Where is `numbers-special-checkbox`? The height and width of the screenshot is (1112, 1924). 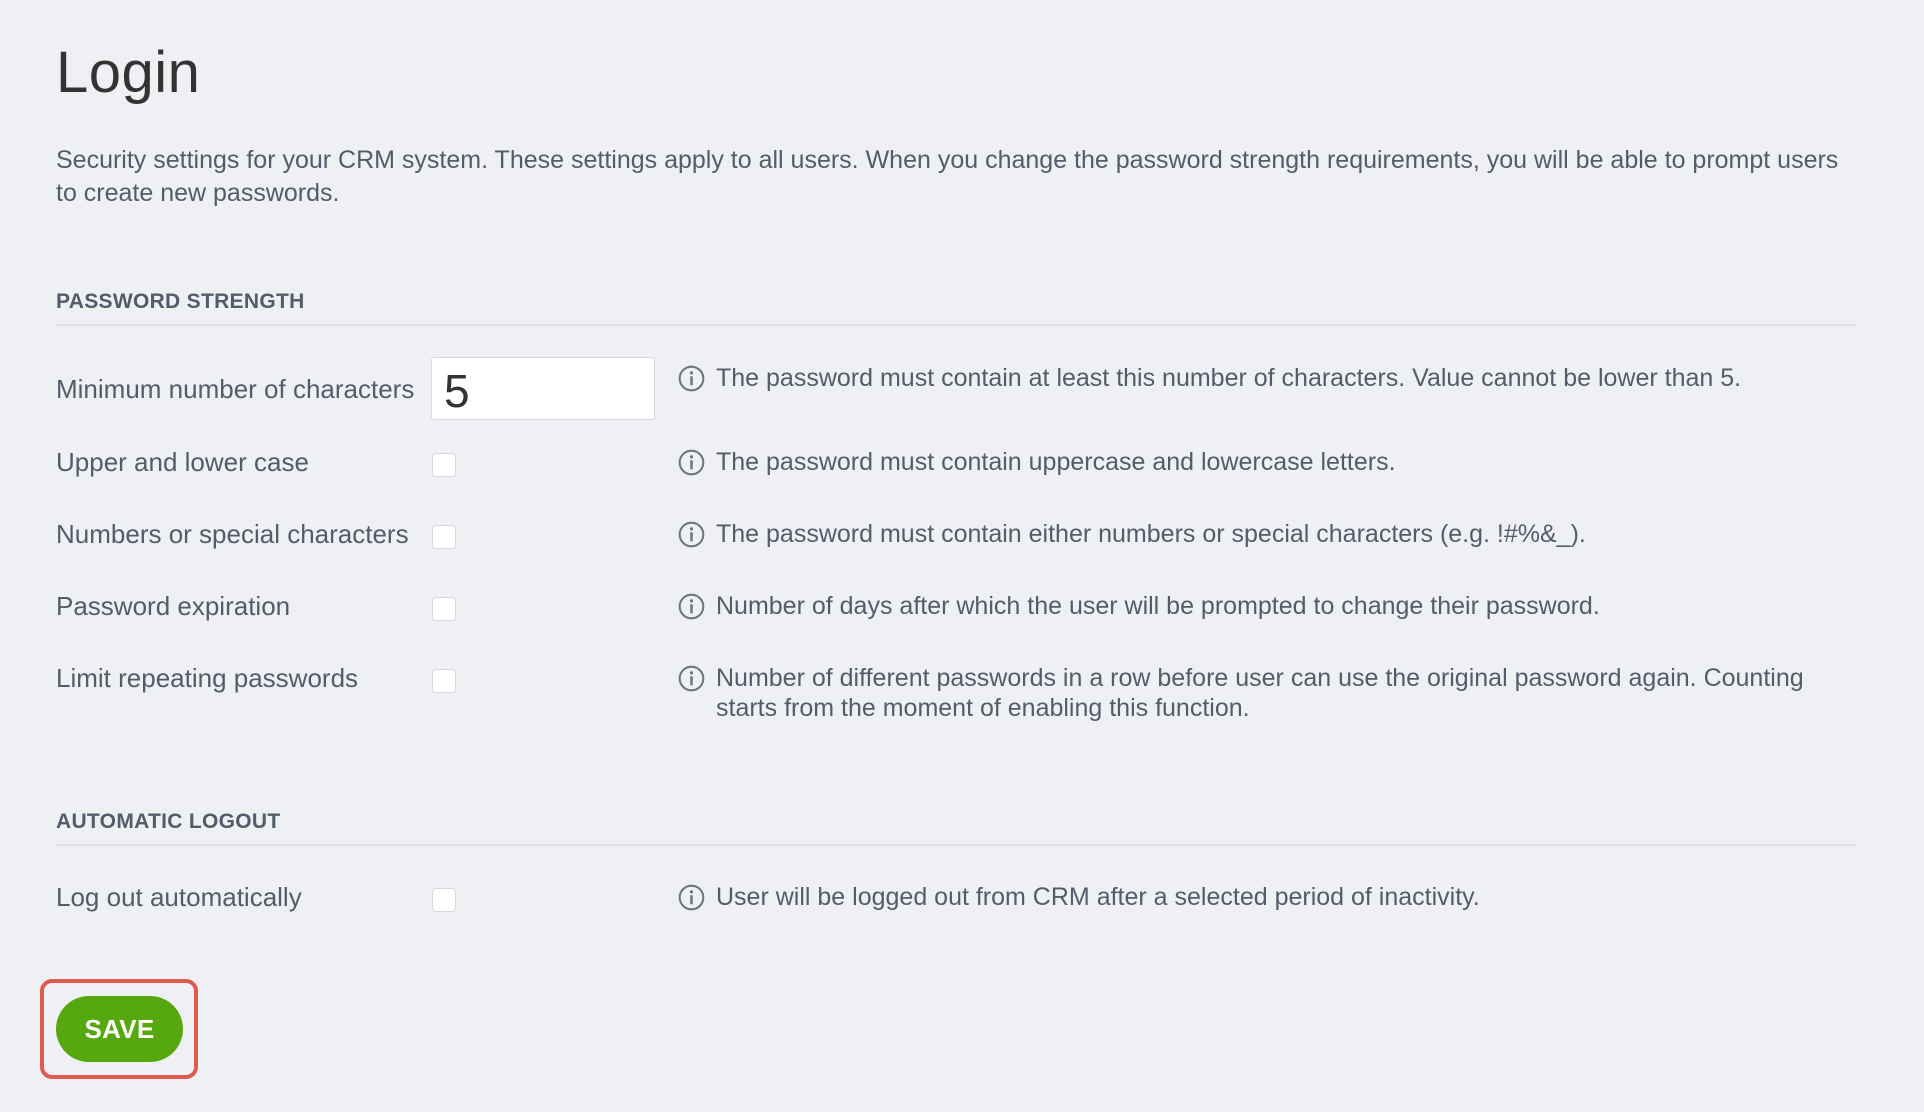 numbers-special-checkbox is located at coordinates (444, 537).